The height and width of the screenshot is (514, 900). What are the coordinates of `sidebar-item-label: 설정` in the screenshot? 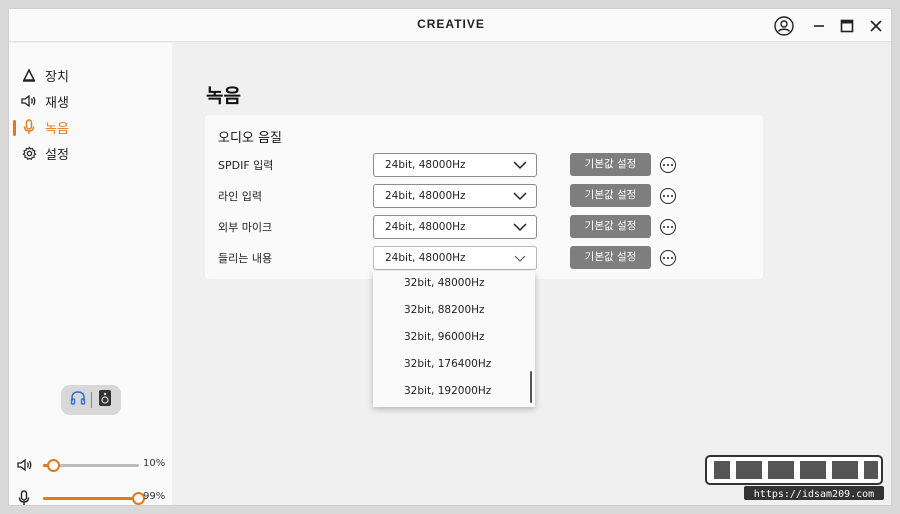 It's located at (57, 155).